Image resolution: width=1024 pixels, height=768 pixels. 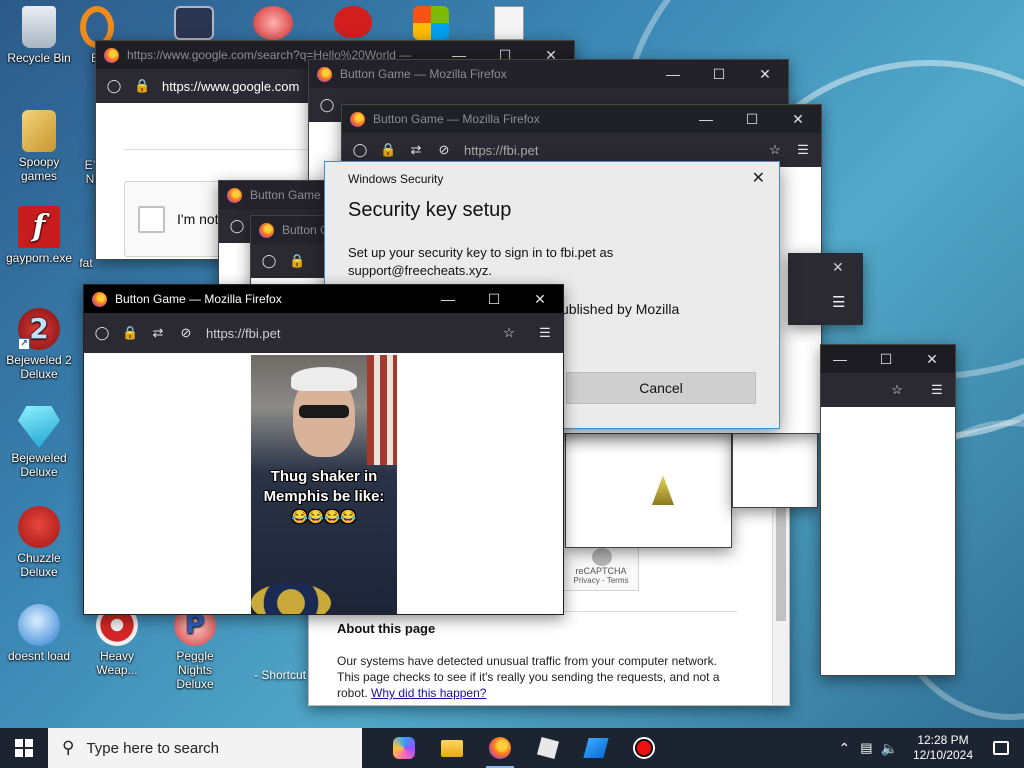 I want to click on desktop-icon-label: doesnt load, so click(x=39, y=656).